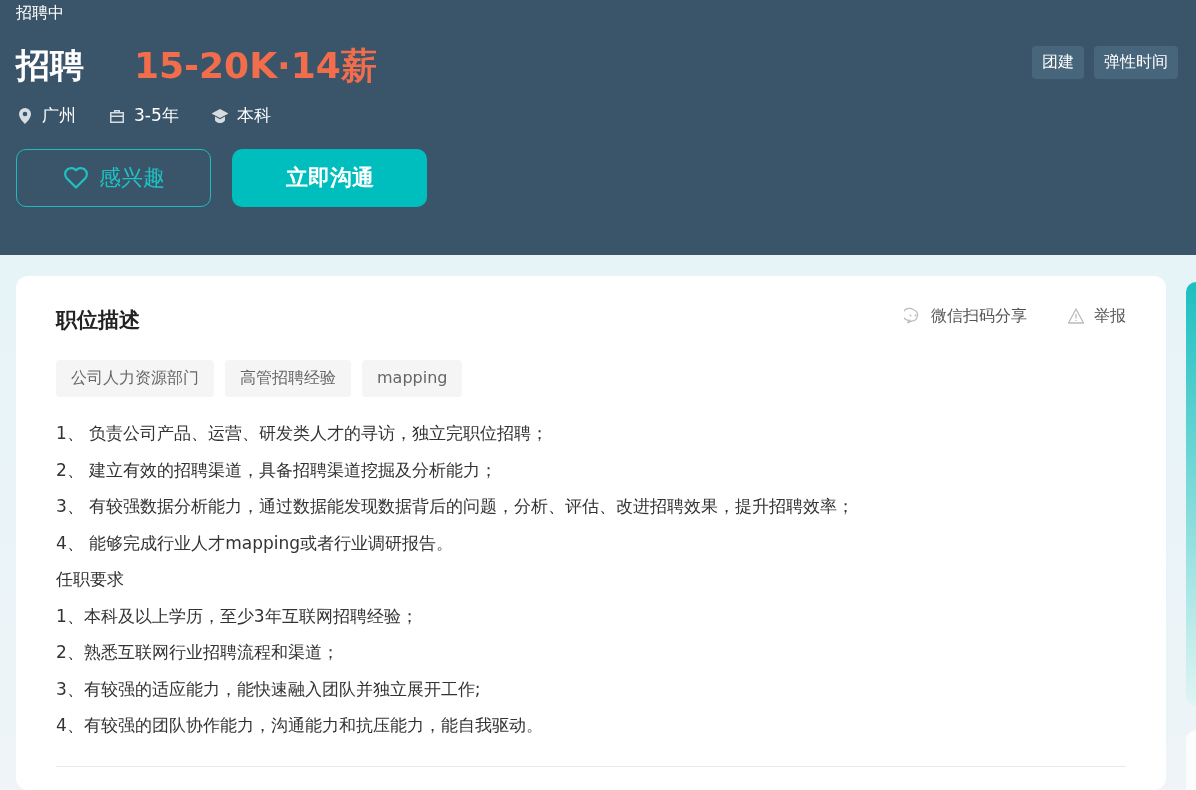 The image size is (1196, 790). Describe the element at coordinates (303, 433) in the screenshot. I see `description-line: 1、 负责公司产品、运营、研发类人才的寻访，独立完职位招聘；` at that location.